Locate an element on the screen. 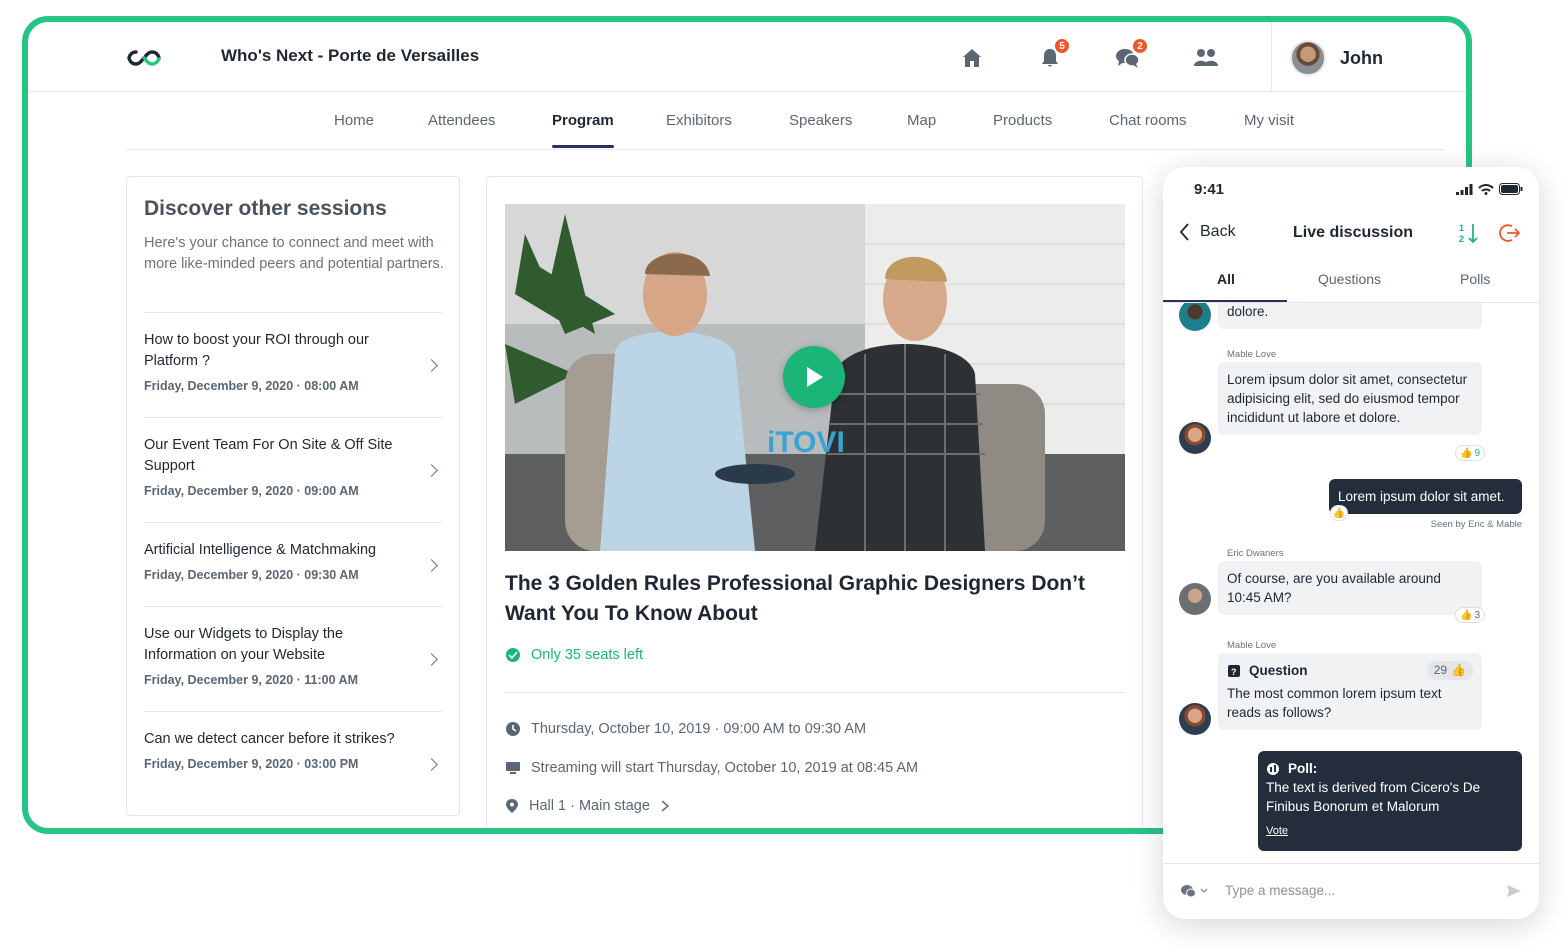 The height and width of the screenshot is (949, 1566). ticket-icon is located at coordinates (513, 655).